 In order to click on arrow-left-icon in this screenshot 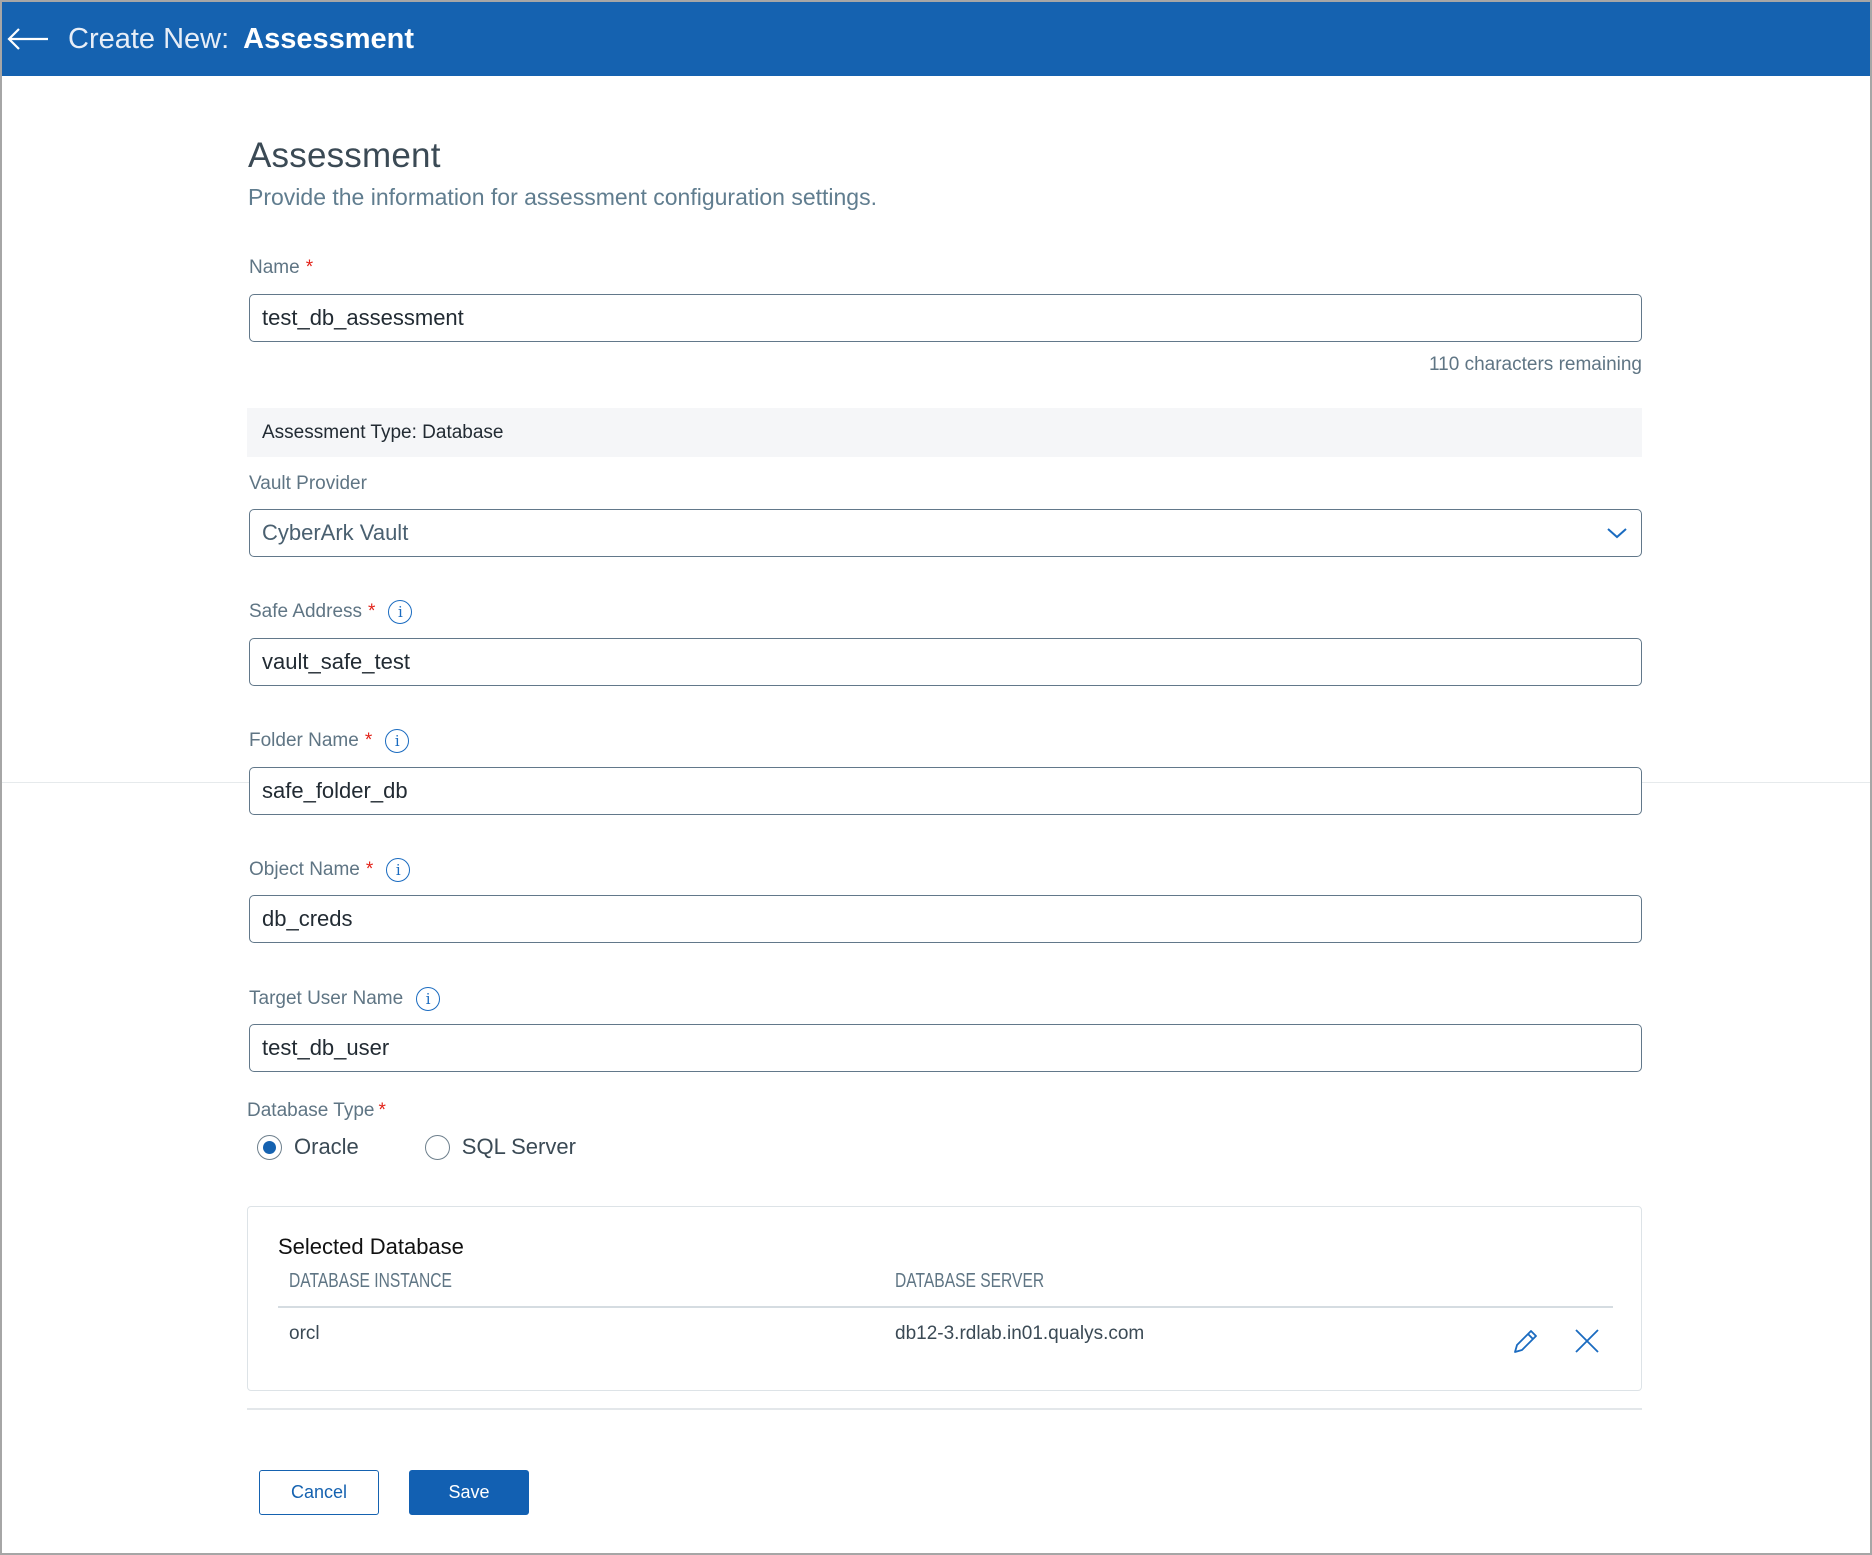, I will do `click(27, 39)`.